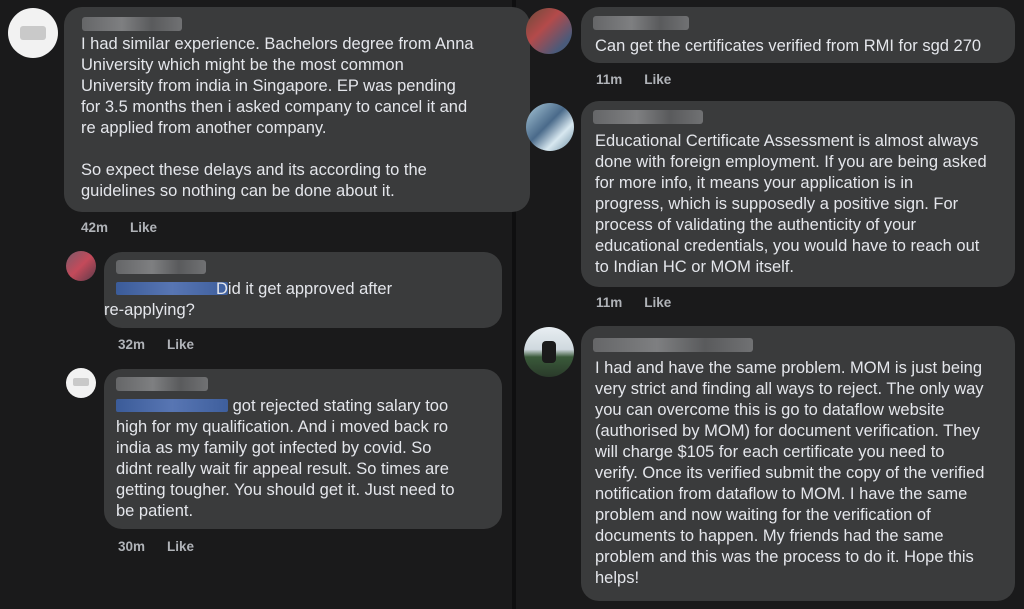  Describe the element at coordinates (131, 546) in the screenshot. I see `comment-time: 30m` at that location.